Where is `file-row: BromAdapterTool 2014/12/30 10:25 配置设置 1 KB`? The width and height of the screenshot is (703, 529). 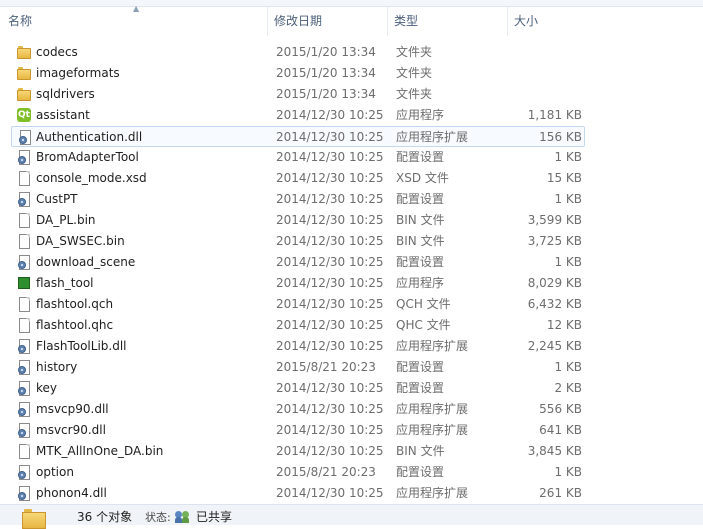 file-row: BromAdapterTool 2014/12/30 10:25 配置设置 1 KB is located at coordinates (351, 157).